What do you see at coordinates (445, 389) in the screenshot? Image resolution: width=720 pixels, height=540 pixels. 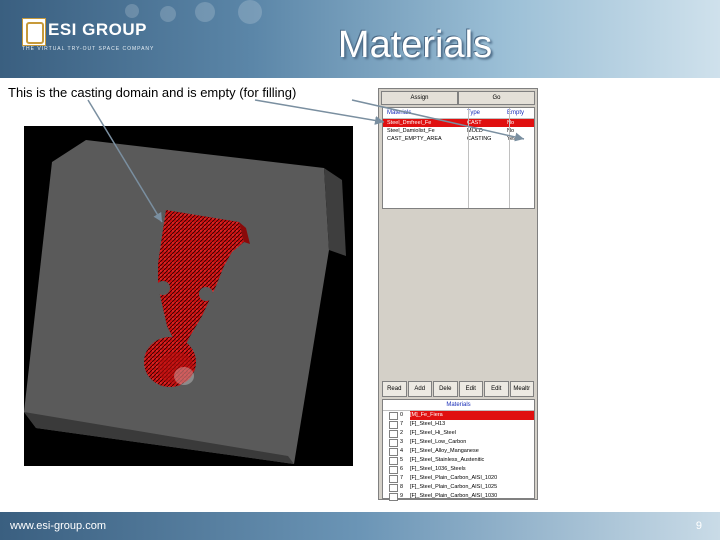 I see `delete-button: Dele` at bounding box center [445, 389].